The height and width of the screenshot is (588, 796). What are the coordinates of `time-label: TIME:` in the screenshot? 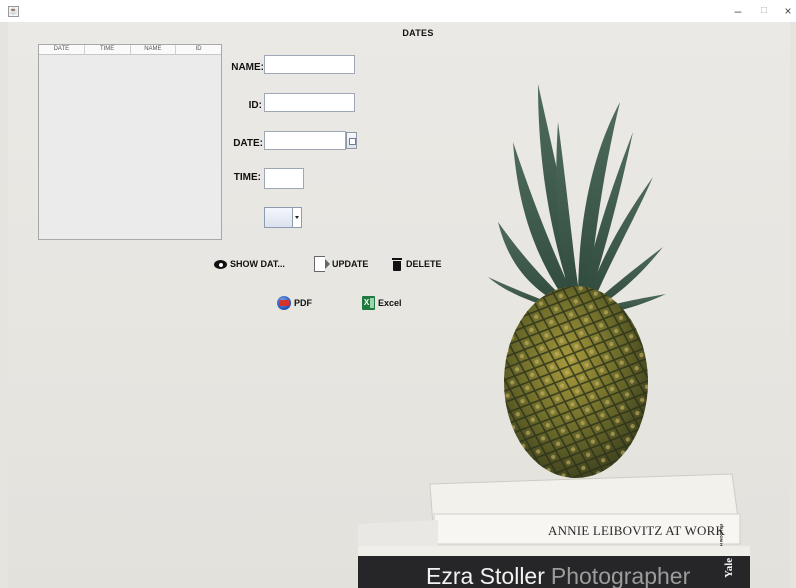 It's located at (247, 177).